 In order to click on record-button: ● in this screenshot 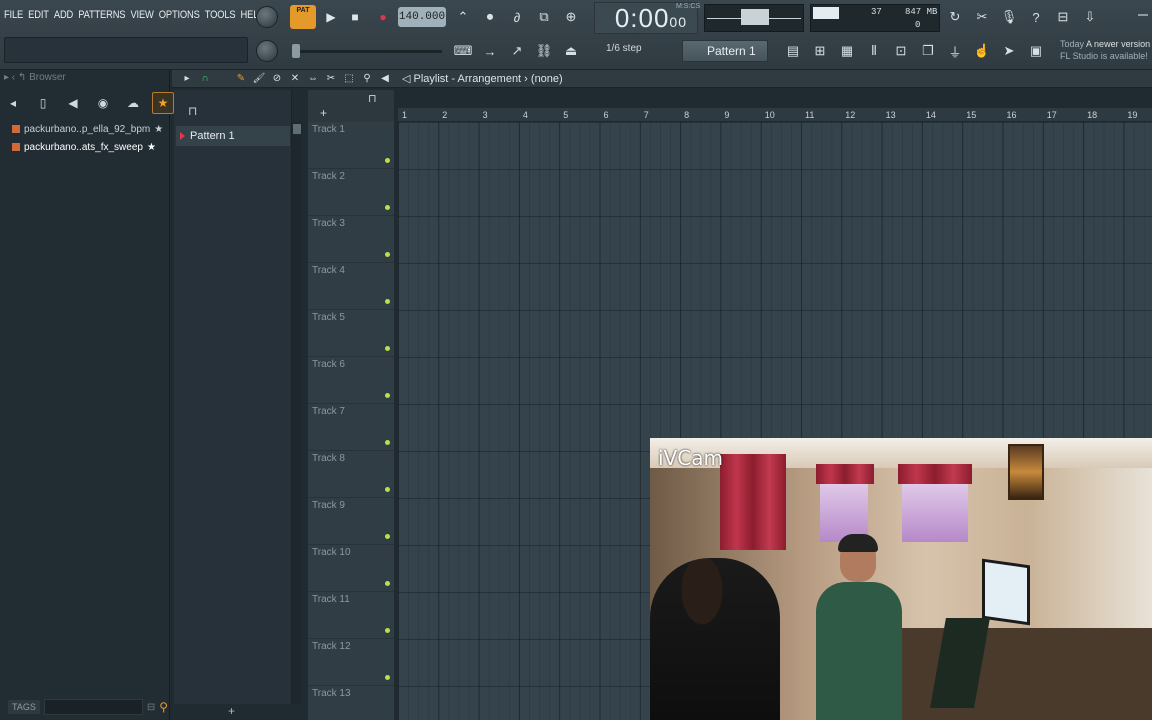, I will do `click(383, 17)`.